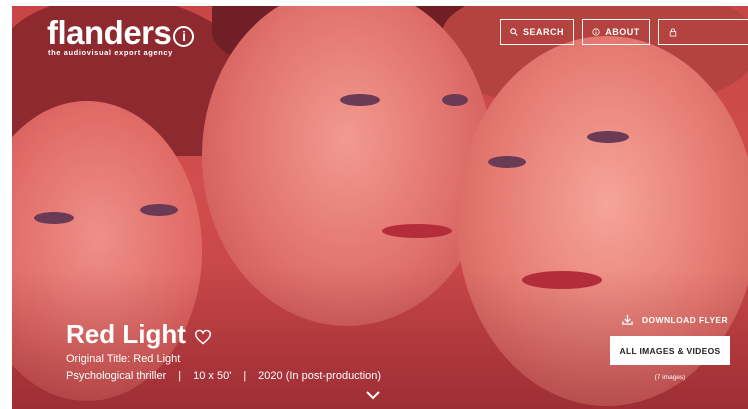 The height and width of the screenshot is (409, 748). Describe the element at coordinates (622, 32) in the screenshot. I see `about-button-label: ABOUT` at that location.